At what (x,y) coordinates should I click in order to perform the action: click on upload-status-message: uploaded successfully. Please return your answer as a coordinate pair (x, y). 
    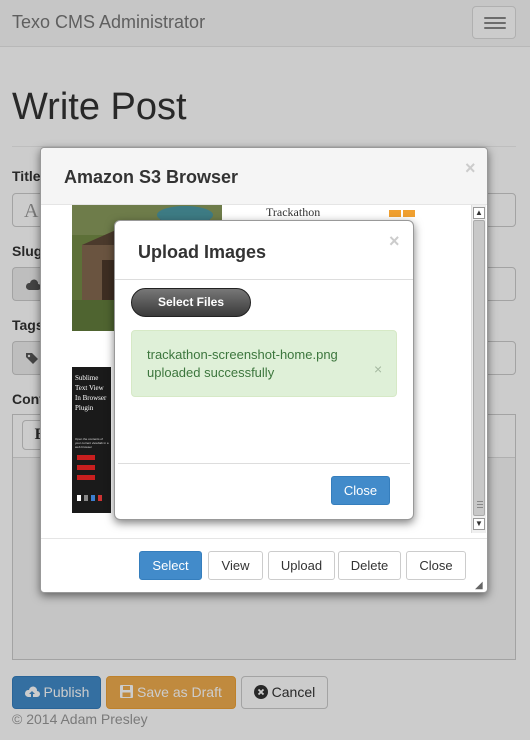
    Looking at the image, I should click on (211, 372).